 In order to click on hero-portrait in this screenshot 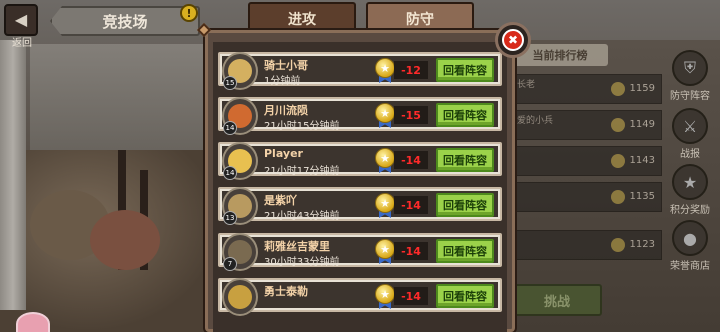, I will do `click(240, 297)`.